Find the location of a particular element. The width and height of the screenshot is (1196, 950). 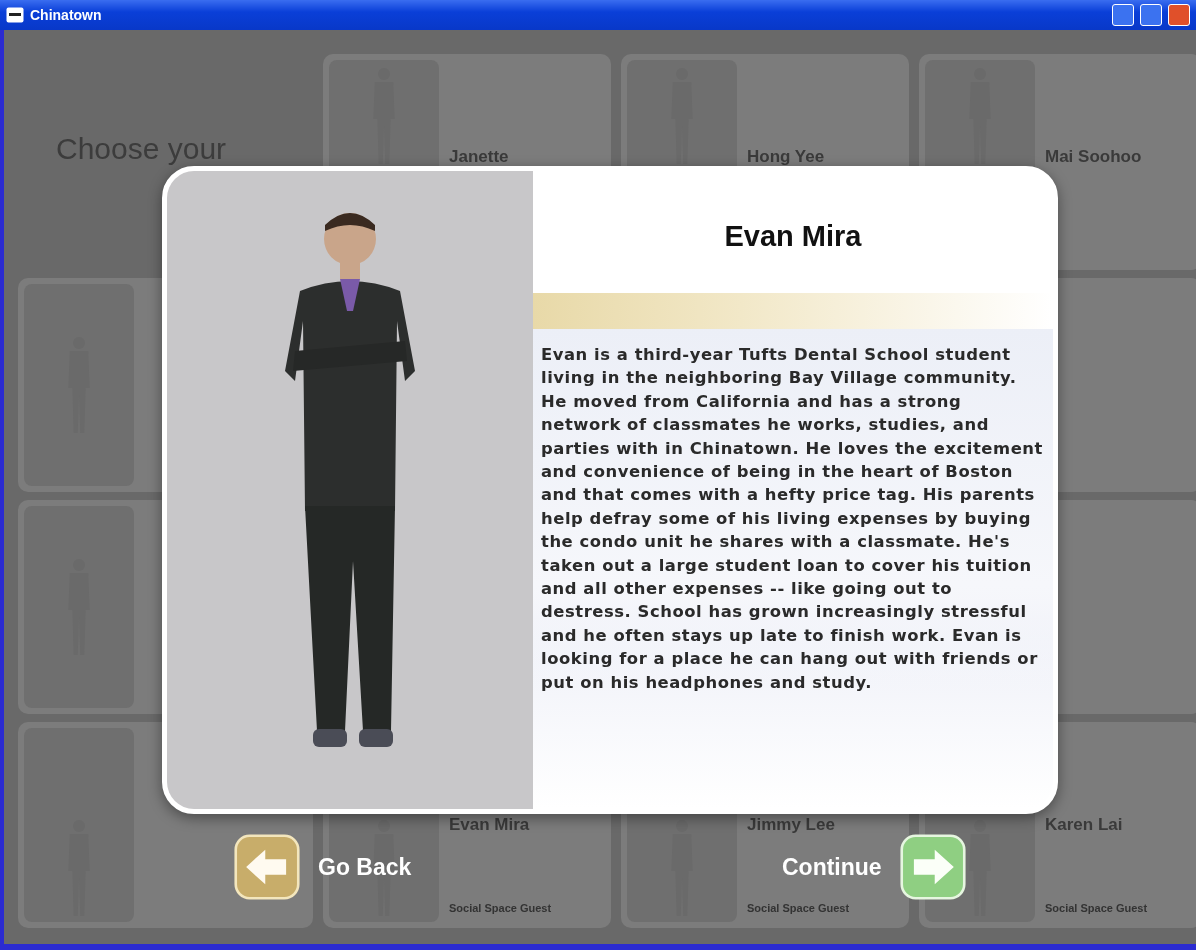

character-name: Mai Soohoo is located at coordinates (1094, 157).